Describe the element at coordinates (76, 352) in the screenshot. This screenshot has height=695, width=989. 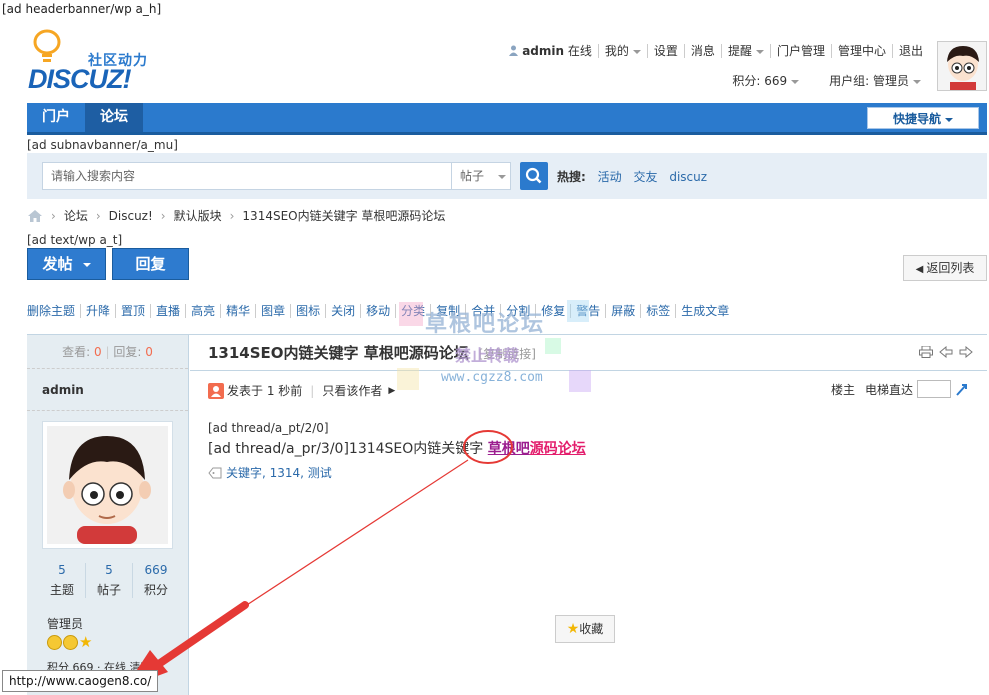
I see `views-label: 查看:` at that location.